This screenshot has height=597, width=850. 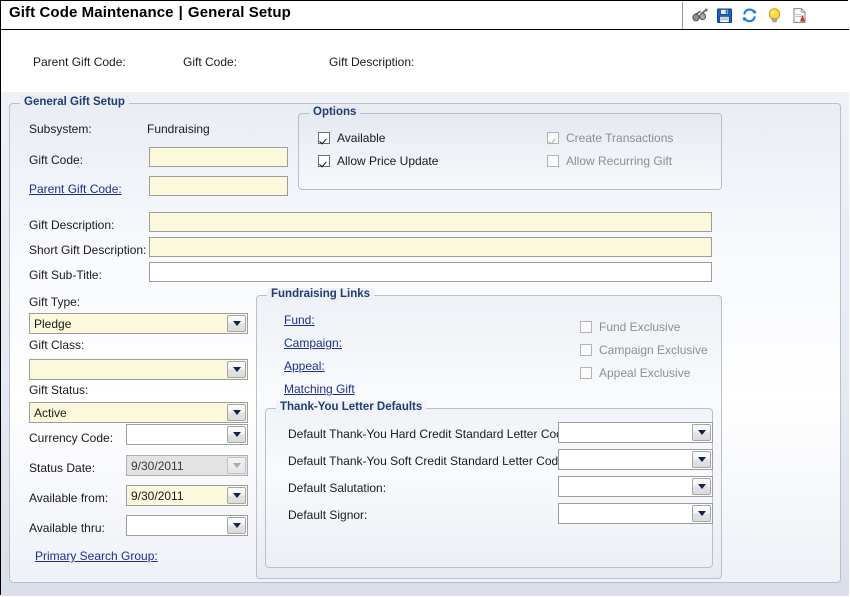 I want to click on signor-chevron-down-icon, so click(x=701, y=513).